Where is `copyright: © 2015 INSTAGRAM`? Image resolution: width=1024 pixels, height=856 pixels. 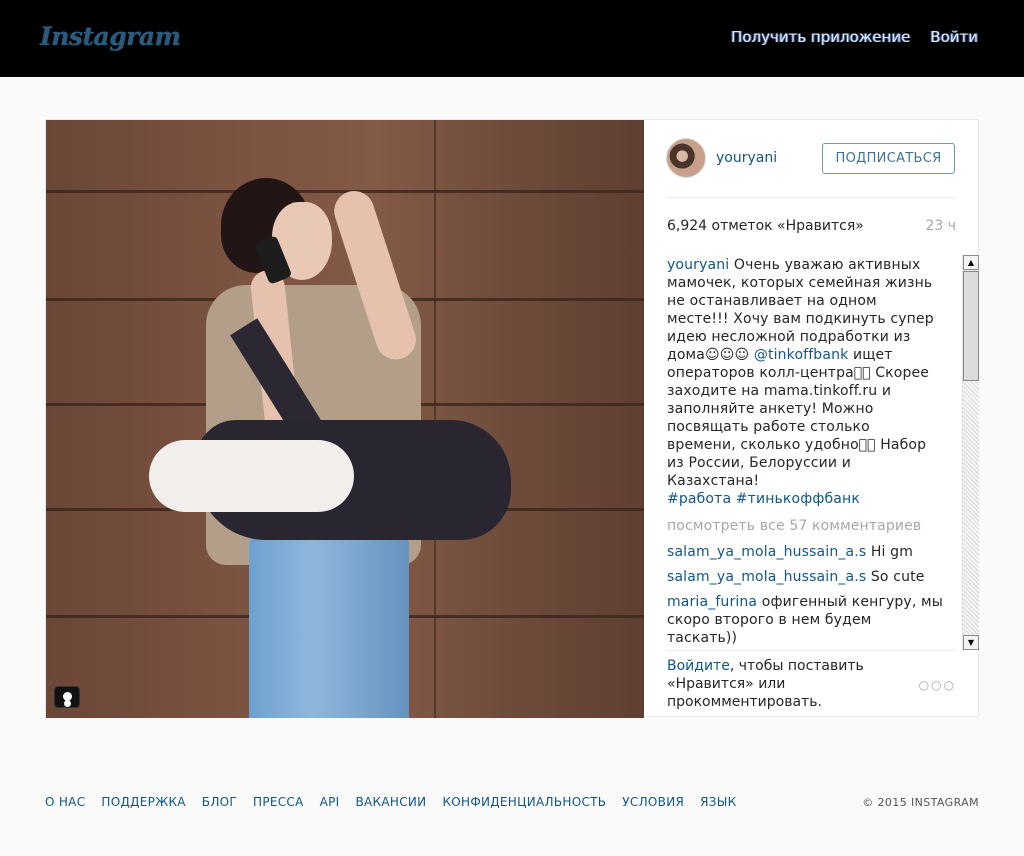
copyright: © 2015 INSTAGRAM is located at coordinates (920, 802).